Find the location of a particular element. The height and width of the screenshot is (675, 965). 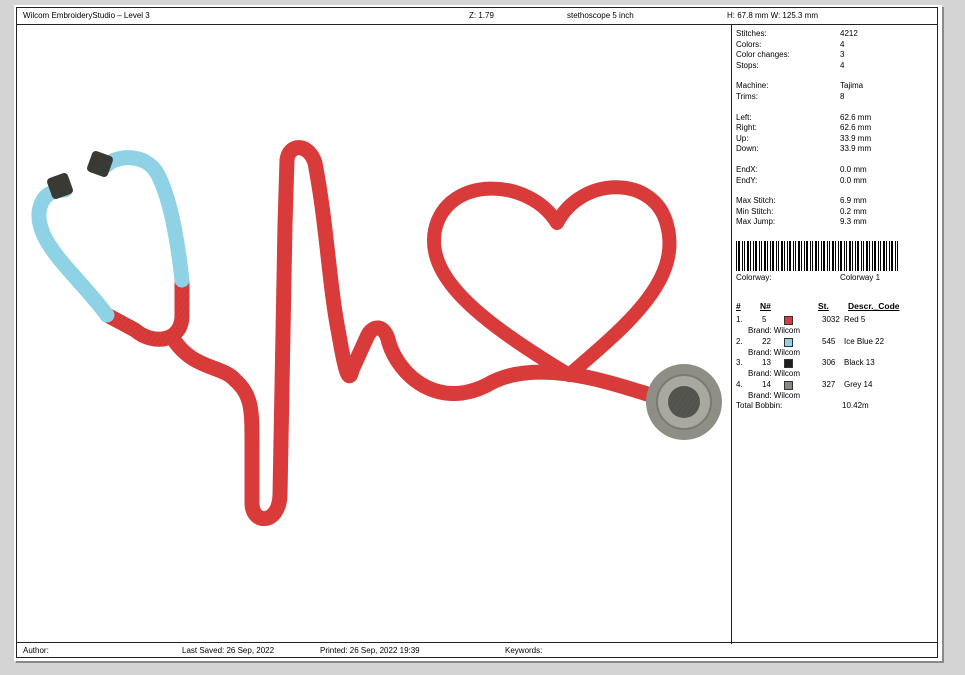

stat-row: Stops: 4 is located at coordinates (836, 66).